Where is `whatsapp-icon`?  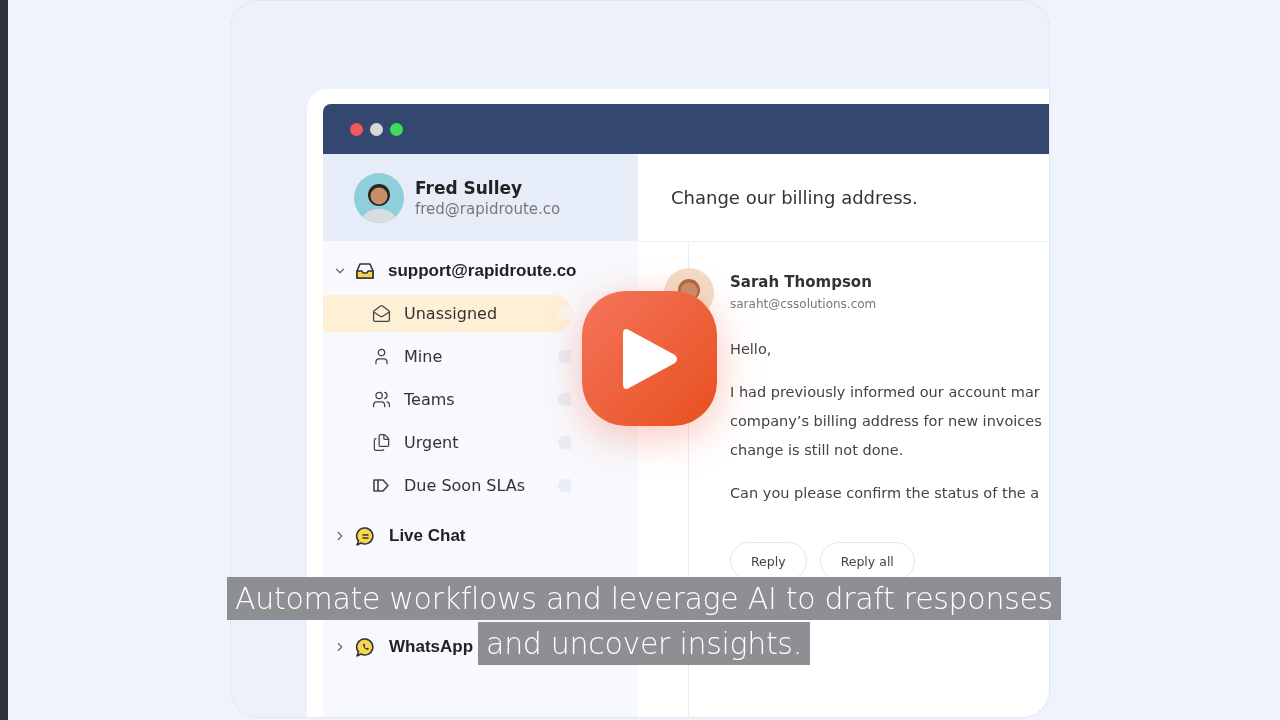 whatsapp-icon is located at coordinates (365, 647).